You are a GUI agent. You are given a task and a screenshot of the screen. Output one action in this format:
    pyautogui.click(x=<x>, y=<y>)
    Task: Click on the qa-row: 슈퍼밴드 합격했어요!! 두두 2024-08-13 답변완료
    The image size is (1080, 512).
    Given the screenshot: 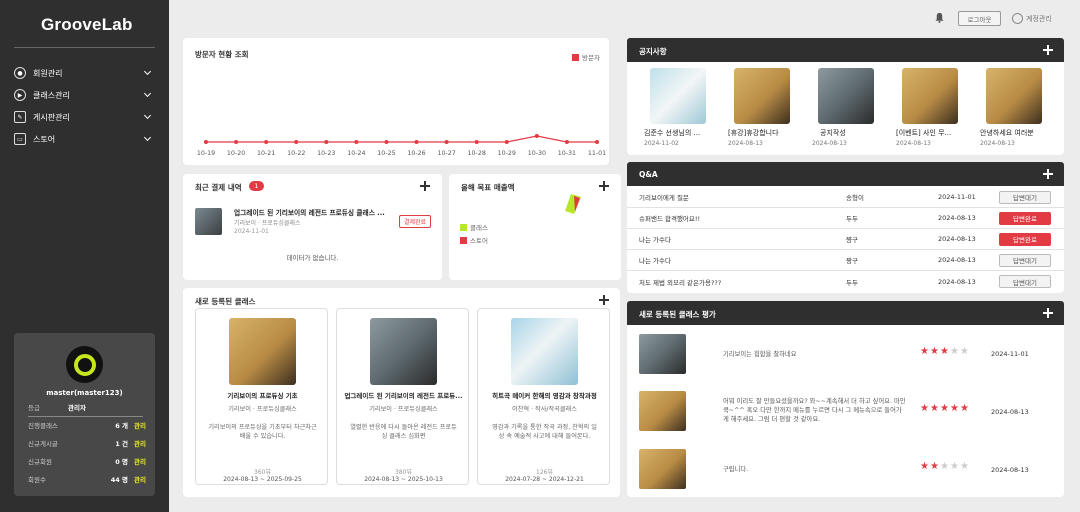 What is the action you would take?
    pyautogui.click(x=845, y=218)
    